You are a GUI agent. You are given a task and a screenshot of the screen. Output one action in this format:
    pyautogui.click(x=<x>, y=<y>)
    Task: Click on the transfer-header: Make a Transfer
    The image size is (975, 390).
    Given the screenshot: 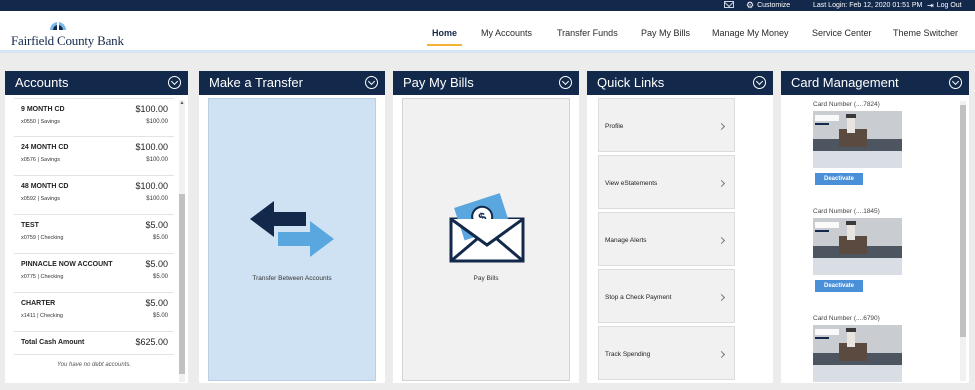 What is the action you would take?
    pyautogui.click(x=292, y=83)
    